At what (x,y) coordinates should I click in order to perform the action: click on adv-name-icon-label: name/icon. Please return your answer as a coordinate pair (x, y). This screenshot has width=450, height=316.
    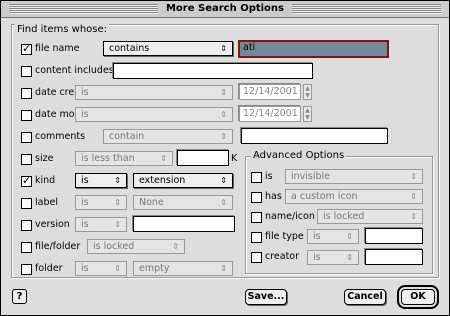
    Looking at the image, I should click on (290, 216).